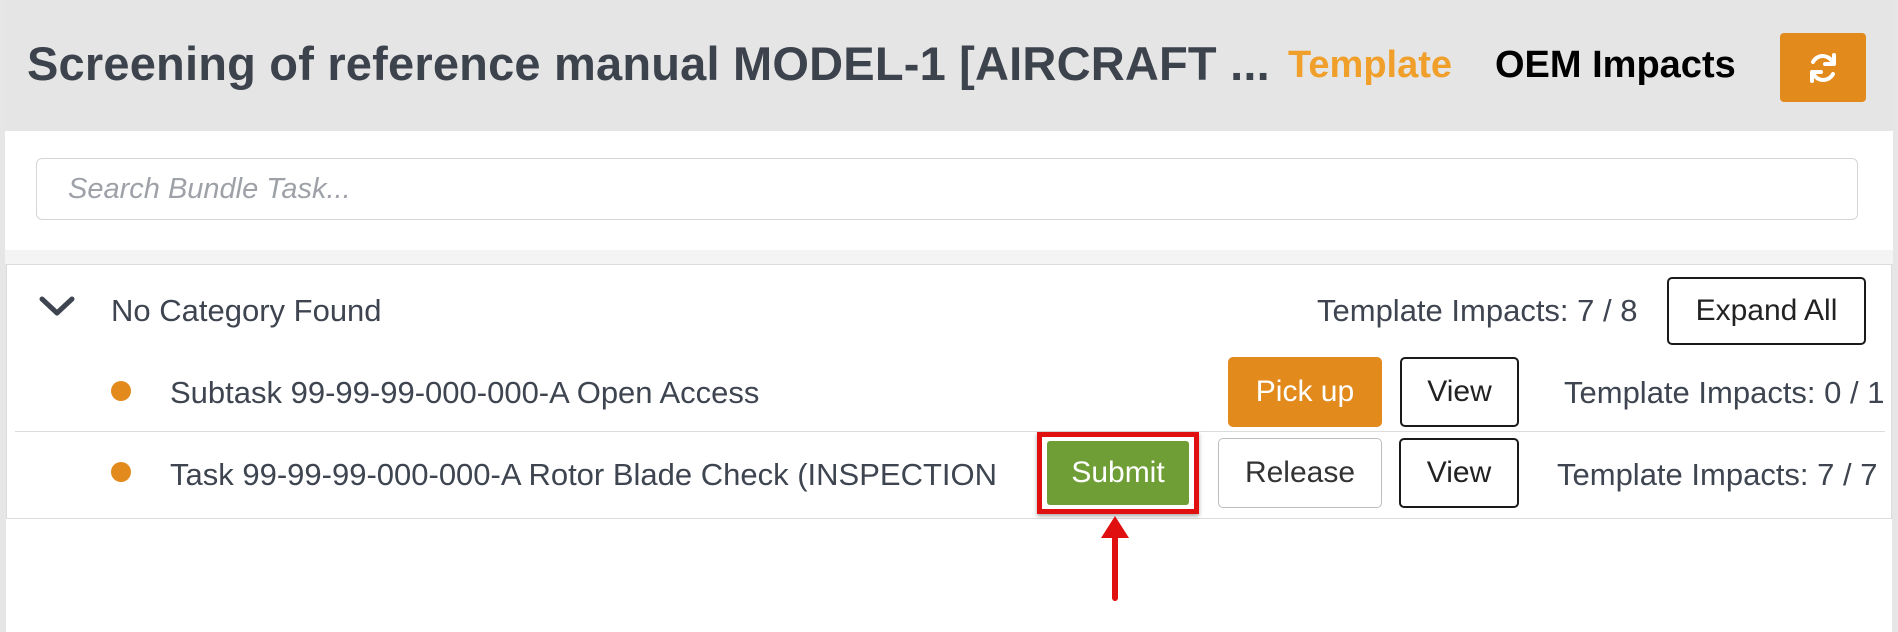 The height and width of the screenshot is (632, 1898). What do you see at coordinates (949, 257) in the screenshot?
I see `section-divider` at bounding box center [949, 257].